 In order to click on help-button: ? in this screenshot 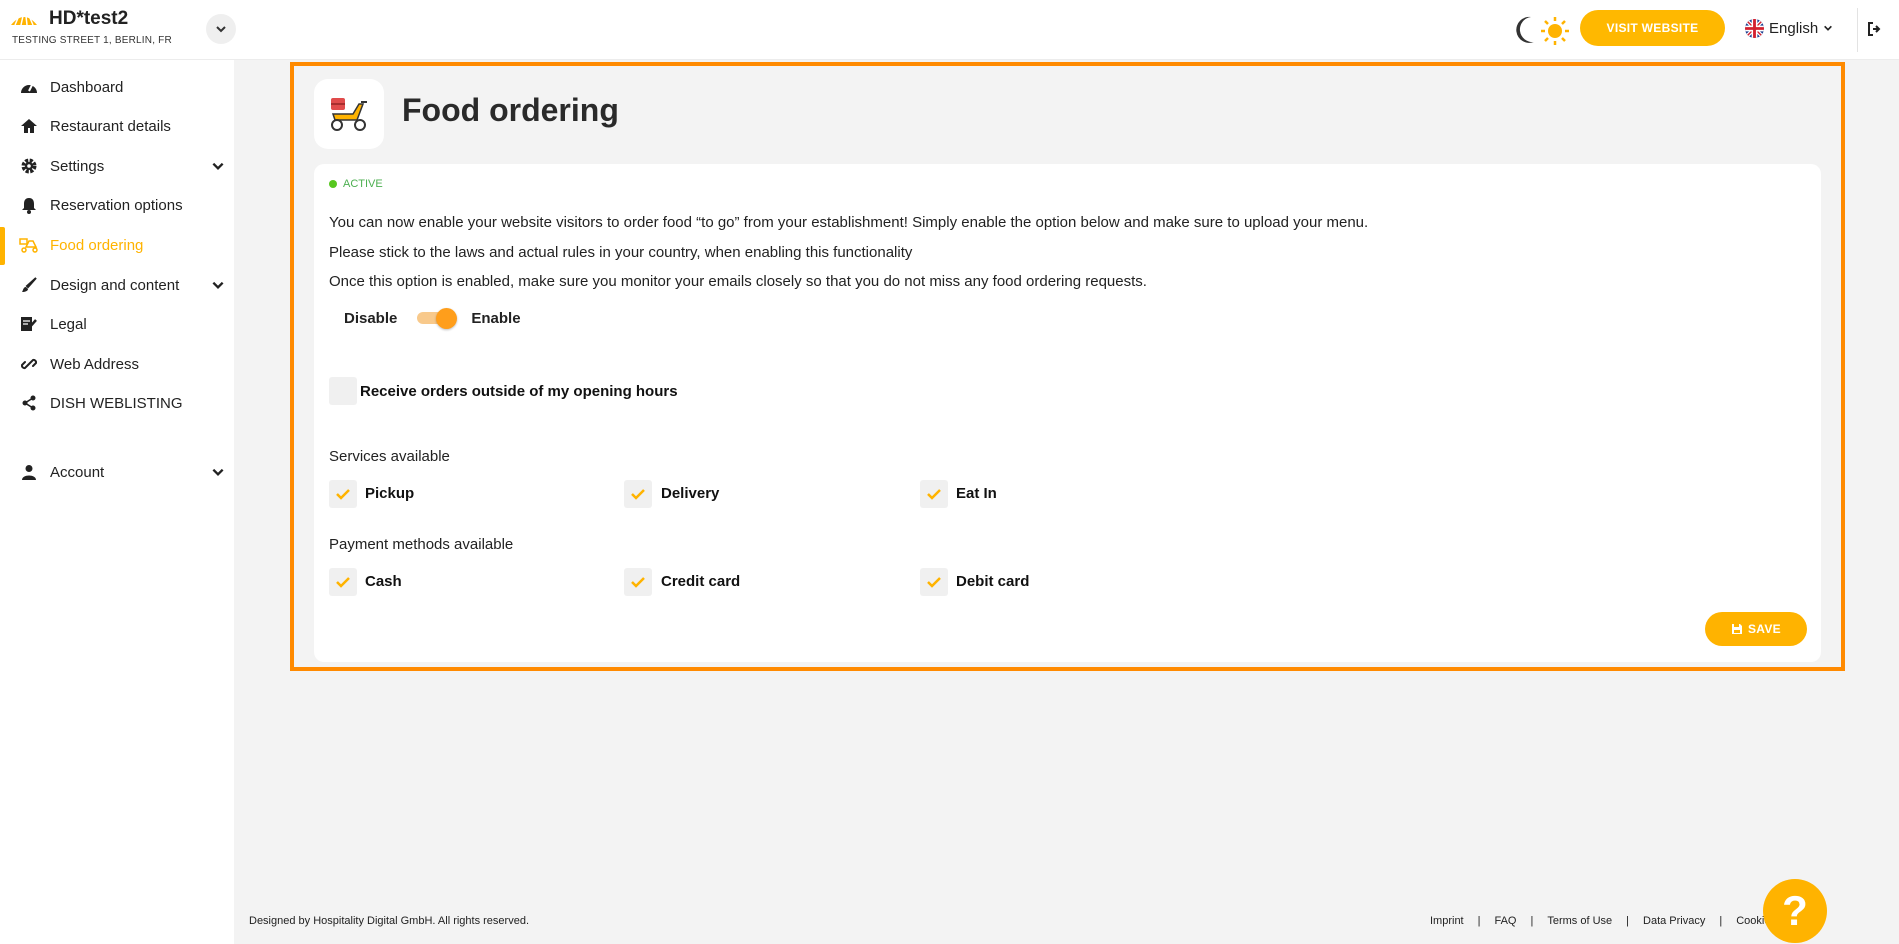, I will do `click(1795, 911)`.